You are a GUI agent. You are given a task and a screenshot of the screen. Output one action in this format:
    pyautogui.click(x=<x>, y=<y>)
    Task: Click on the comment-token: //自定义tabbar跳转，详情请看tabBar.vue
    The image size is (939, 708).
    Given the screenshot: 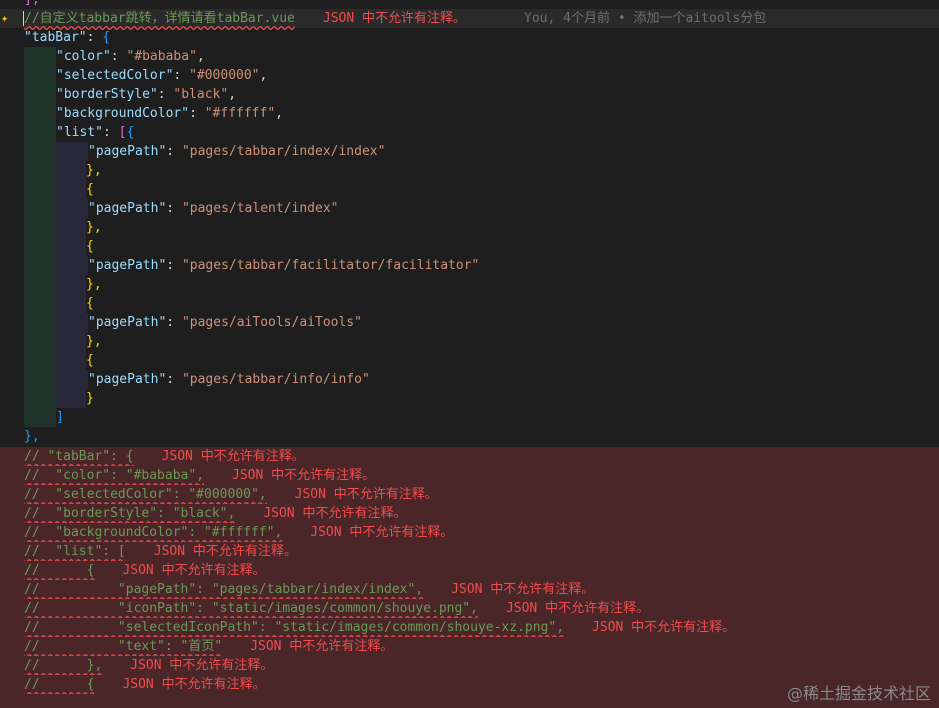 What is the action you would take?
    pyautogui.click(x=159, y=18)
    